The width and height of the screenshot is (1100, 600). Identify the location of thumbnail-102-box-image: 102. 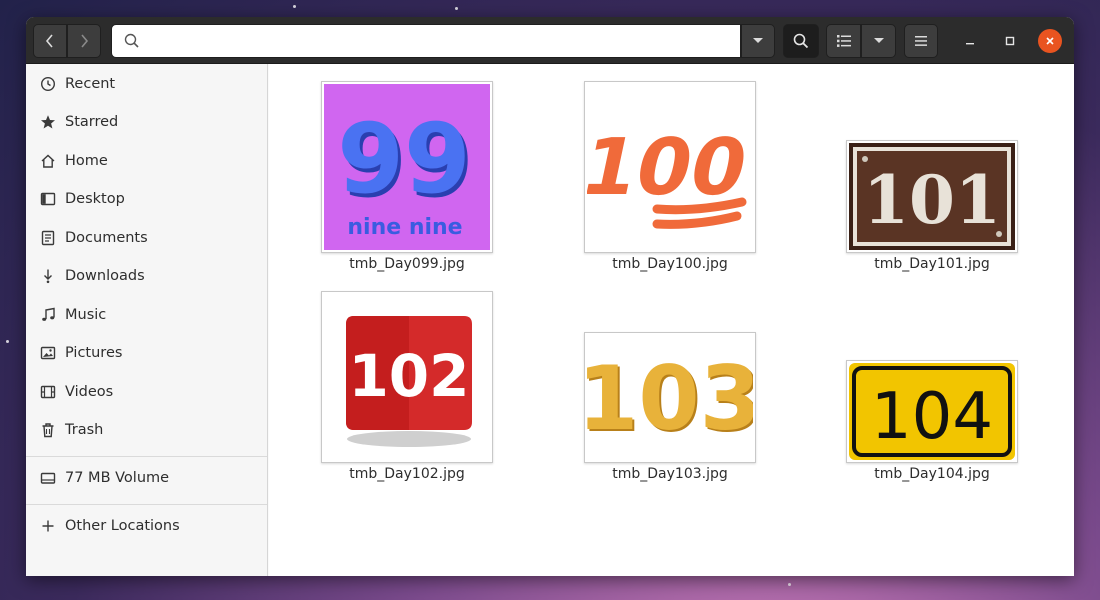
(407, 377).